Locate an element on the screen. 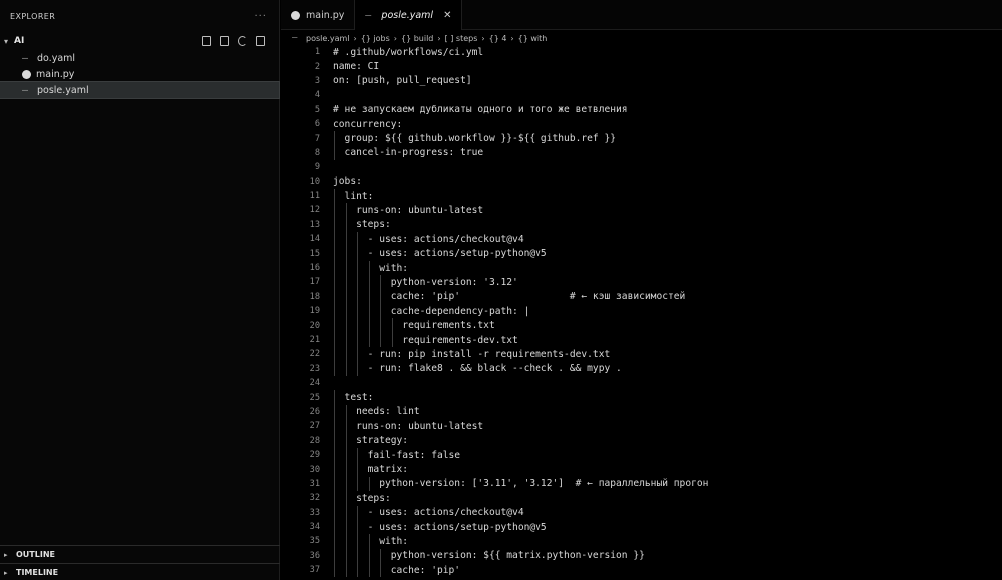  refresh-icon is located at coordinates (242, 41).